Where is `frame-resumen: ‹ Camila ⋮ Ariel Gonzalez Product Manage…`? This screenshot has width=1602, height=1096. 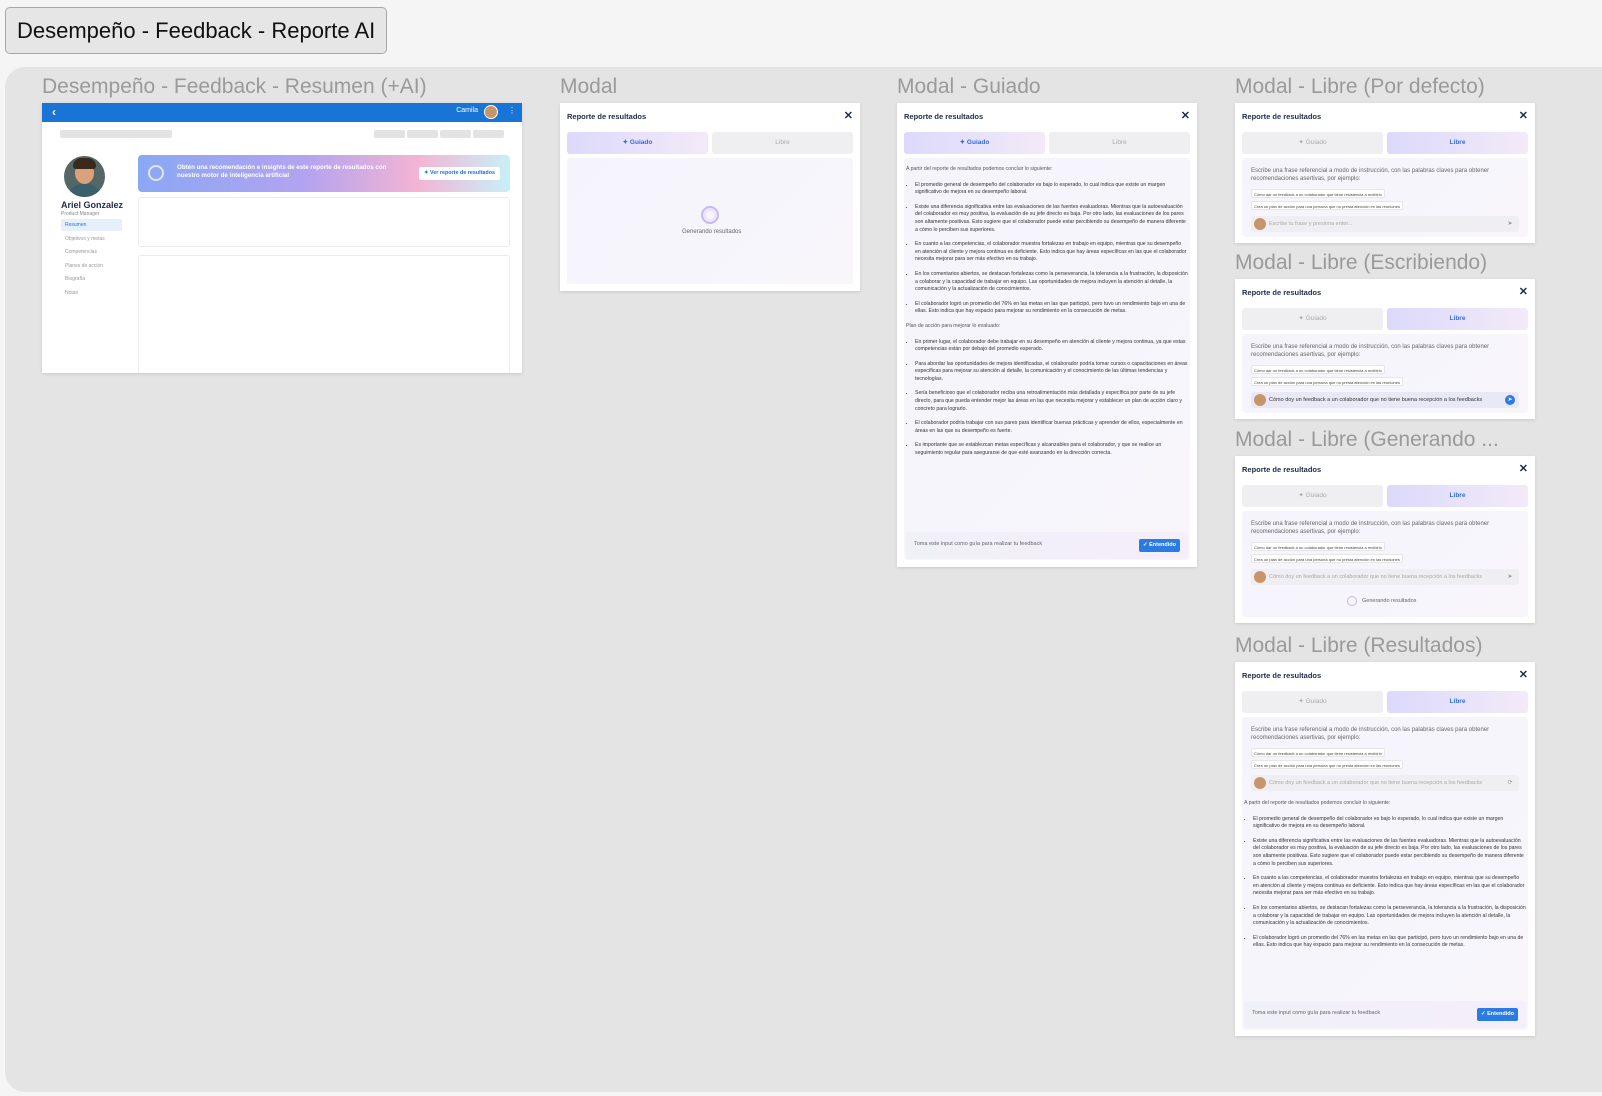
frame-resumen: ‹ Camila ⋮ Ariel Gonzalez Product Manage… is located at coordinates (282, 238).